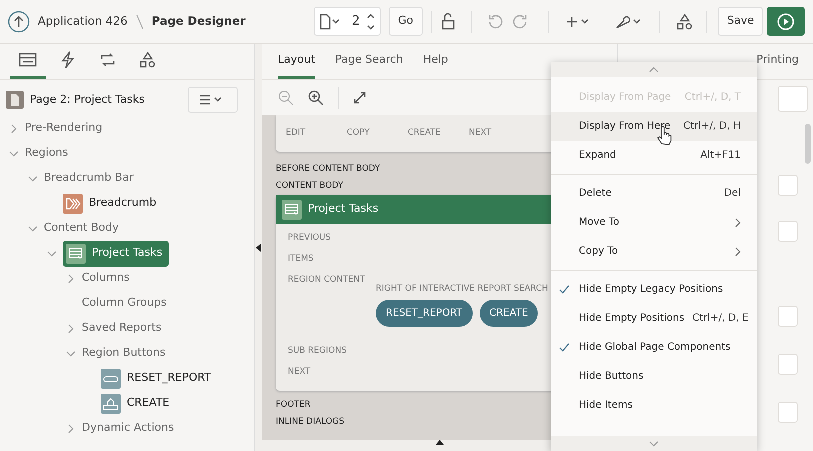 This screenshot has width=813, height=451. Describe the element at coordinates (293, 405) in the screenshot. I see `position-label: FOOTER` at that location.